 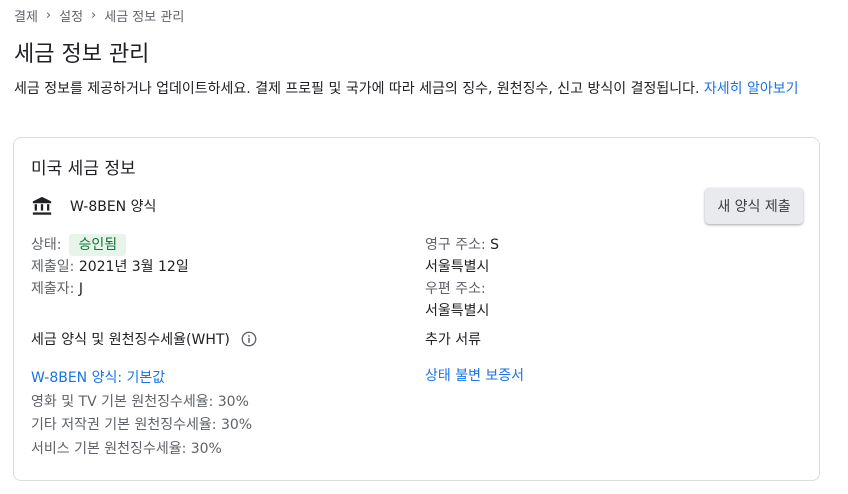 I want to click on address-info: 영구 주소: S 서울특별시 우편 주소: 서울특별시, so click(x=462, y=278).